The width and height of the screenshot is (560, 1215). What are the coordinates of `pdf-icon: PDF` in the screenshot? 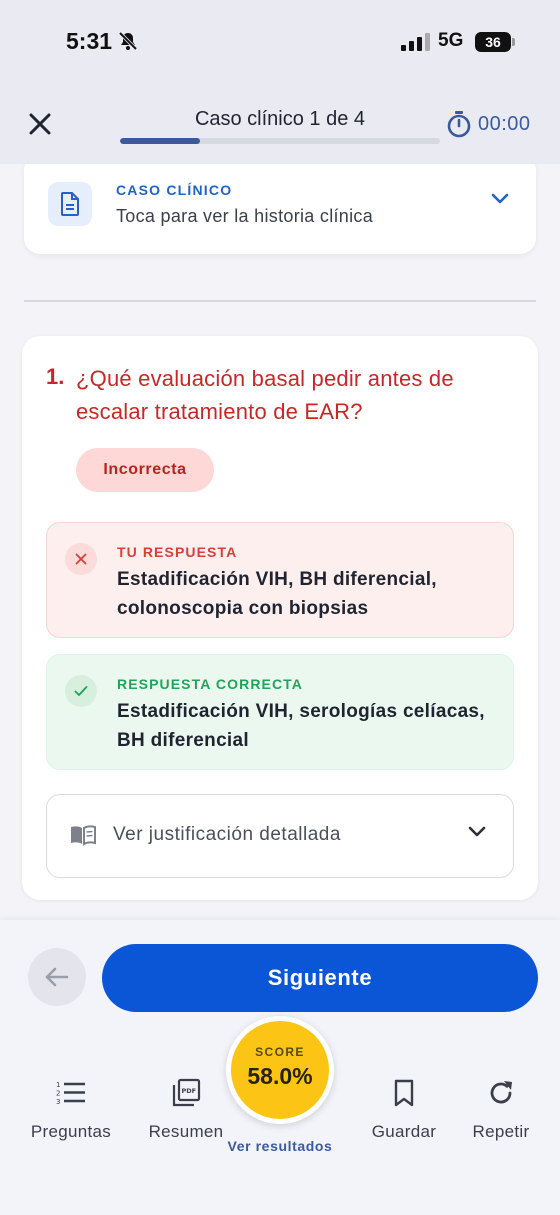 It's located at (186, 1092).